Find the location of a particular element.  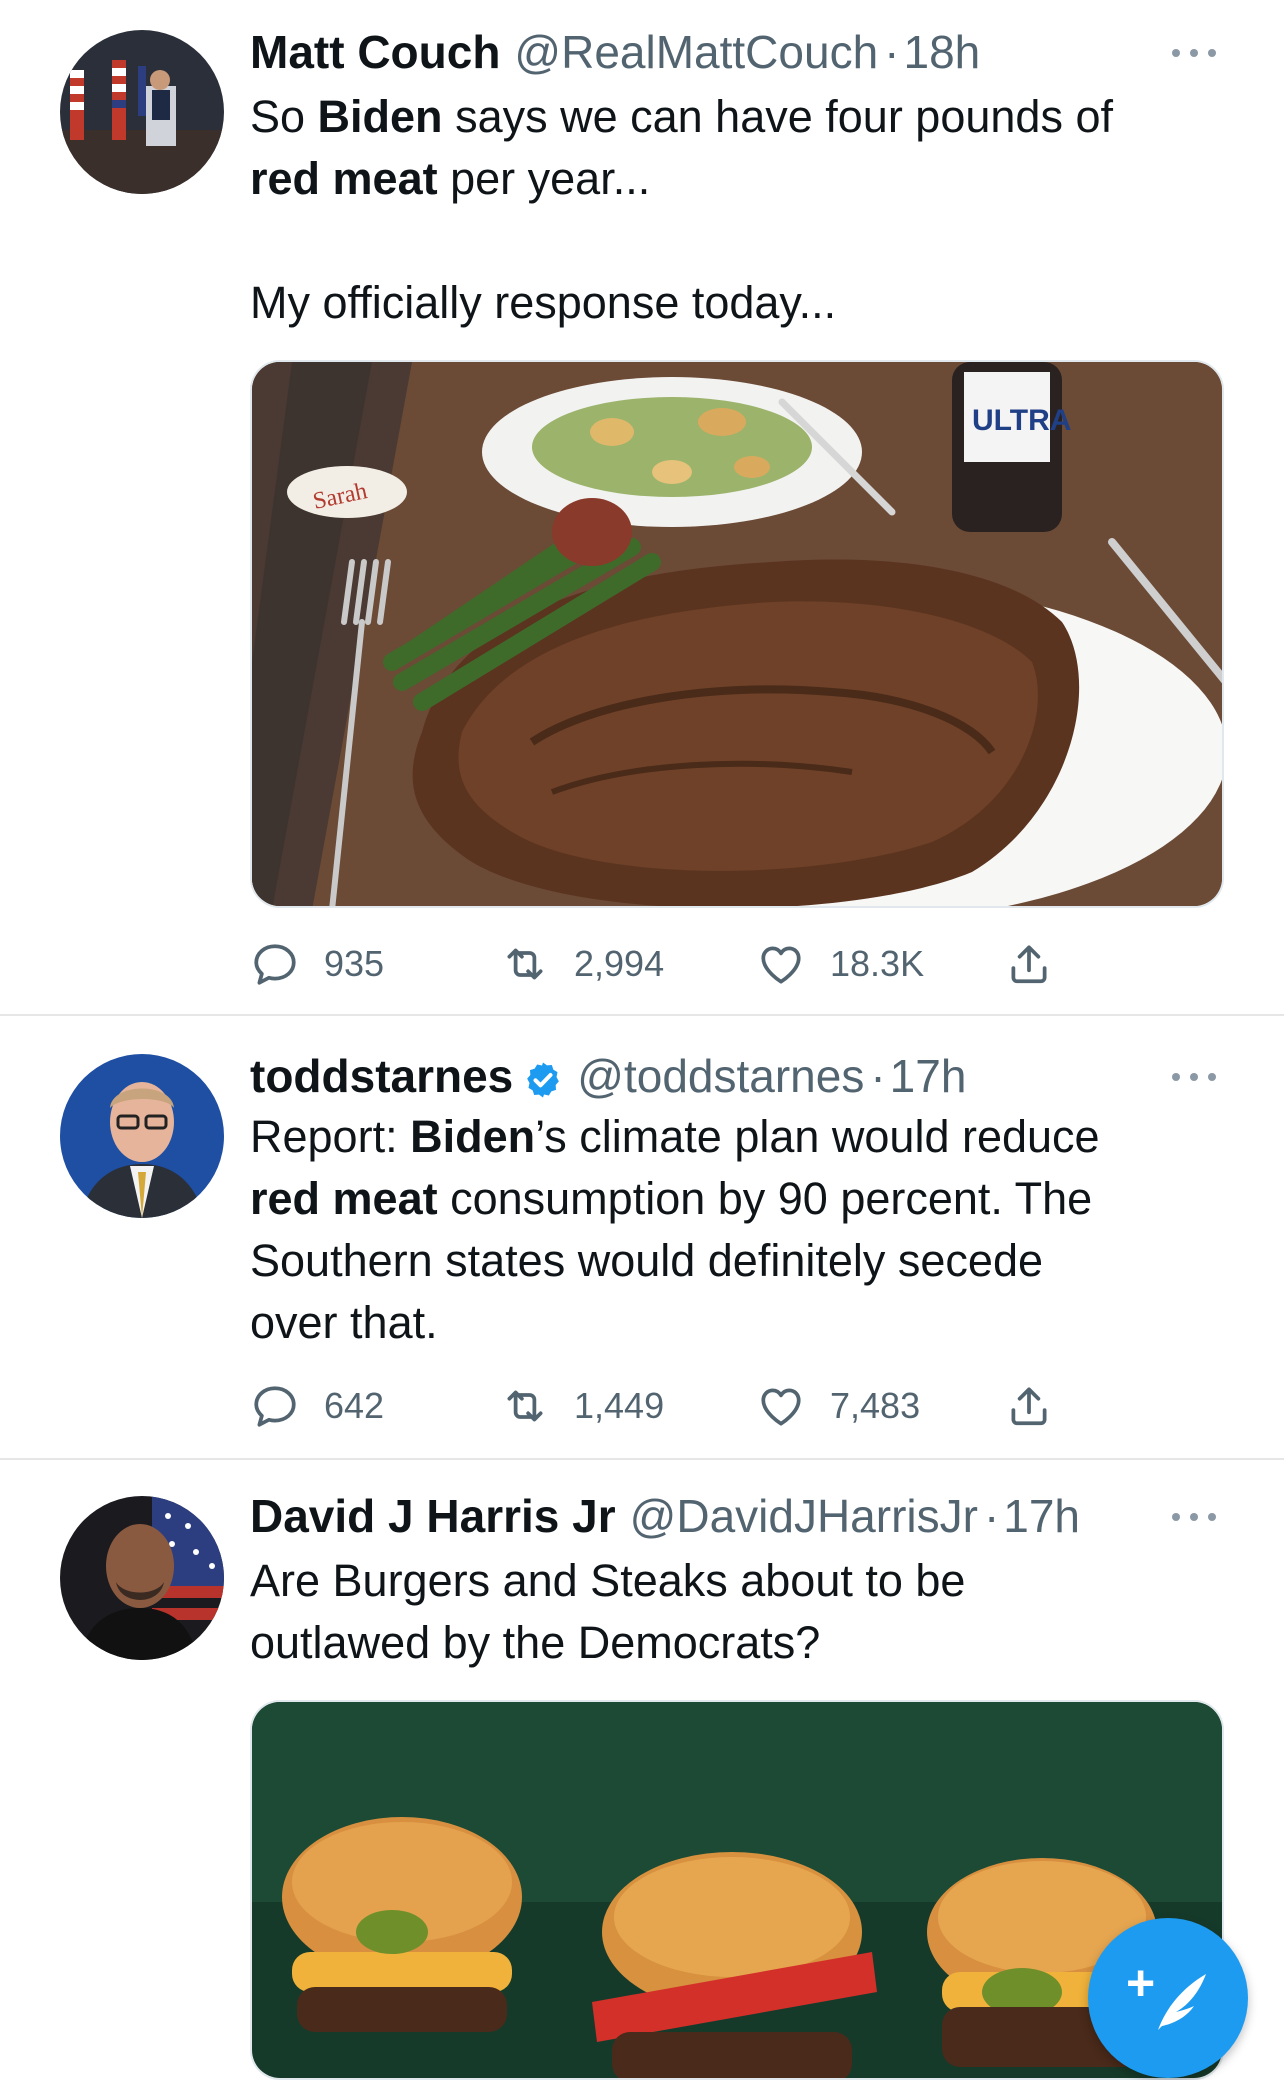

tweet-header: David J Harris Jr @DavidJHarrisJr ·17h is located at coordinates (707, 1516).